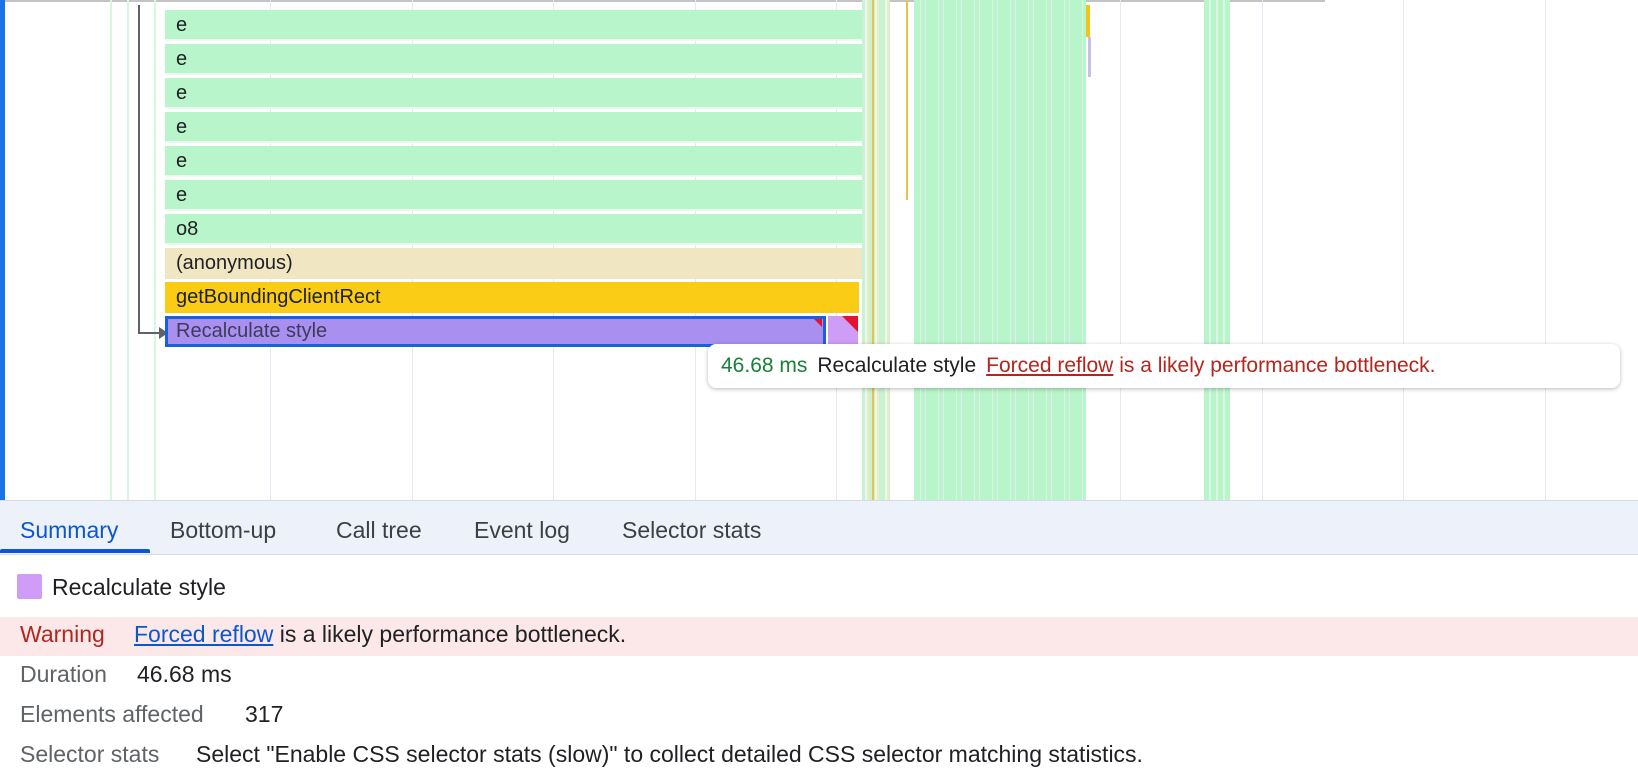 This screenshot has height=780, width=1638. What do you see at coordinates (2, 250) in the screenshot?
I see `track-selection-indicator` at bounding box center [2, 250].